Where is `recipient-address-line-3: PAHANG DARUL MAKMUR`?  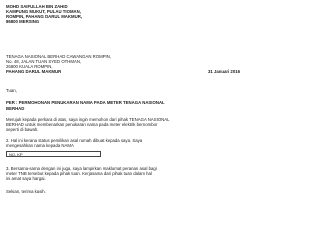
recipient-address-line-3: PAHANG DARUL MAKMUR is located at coordinates (34, 71).